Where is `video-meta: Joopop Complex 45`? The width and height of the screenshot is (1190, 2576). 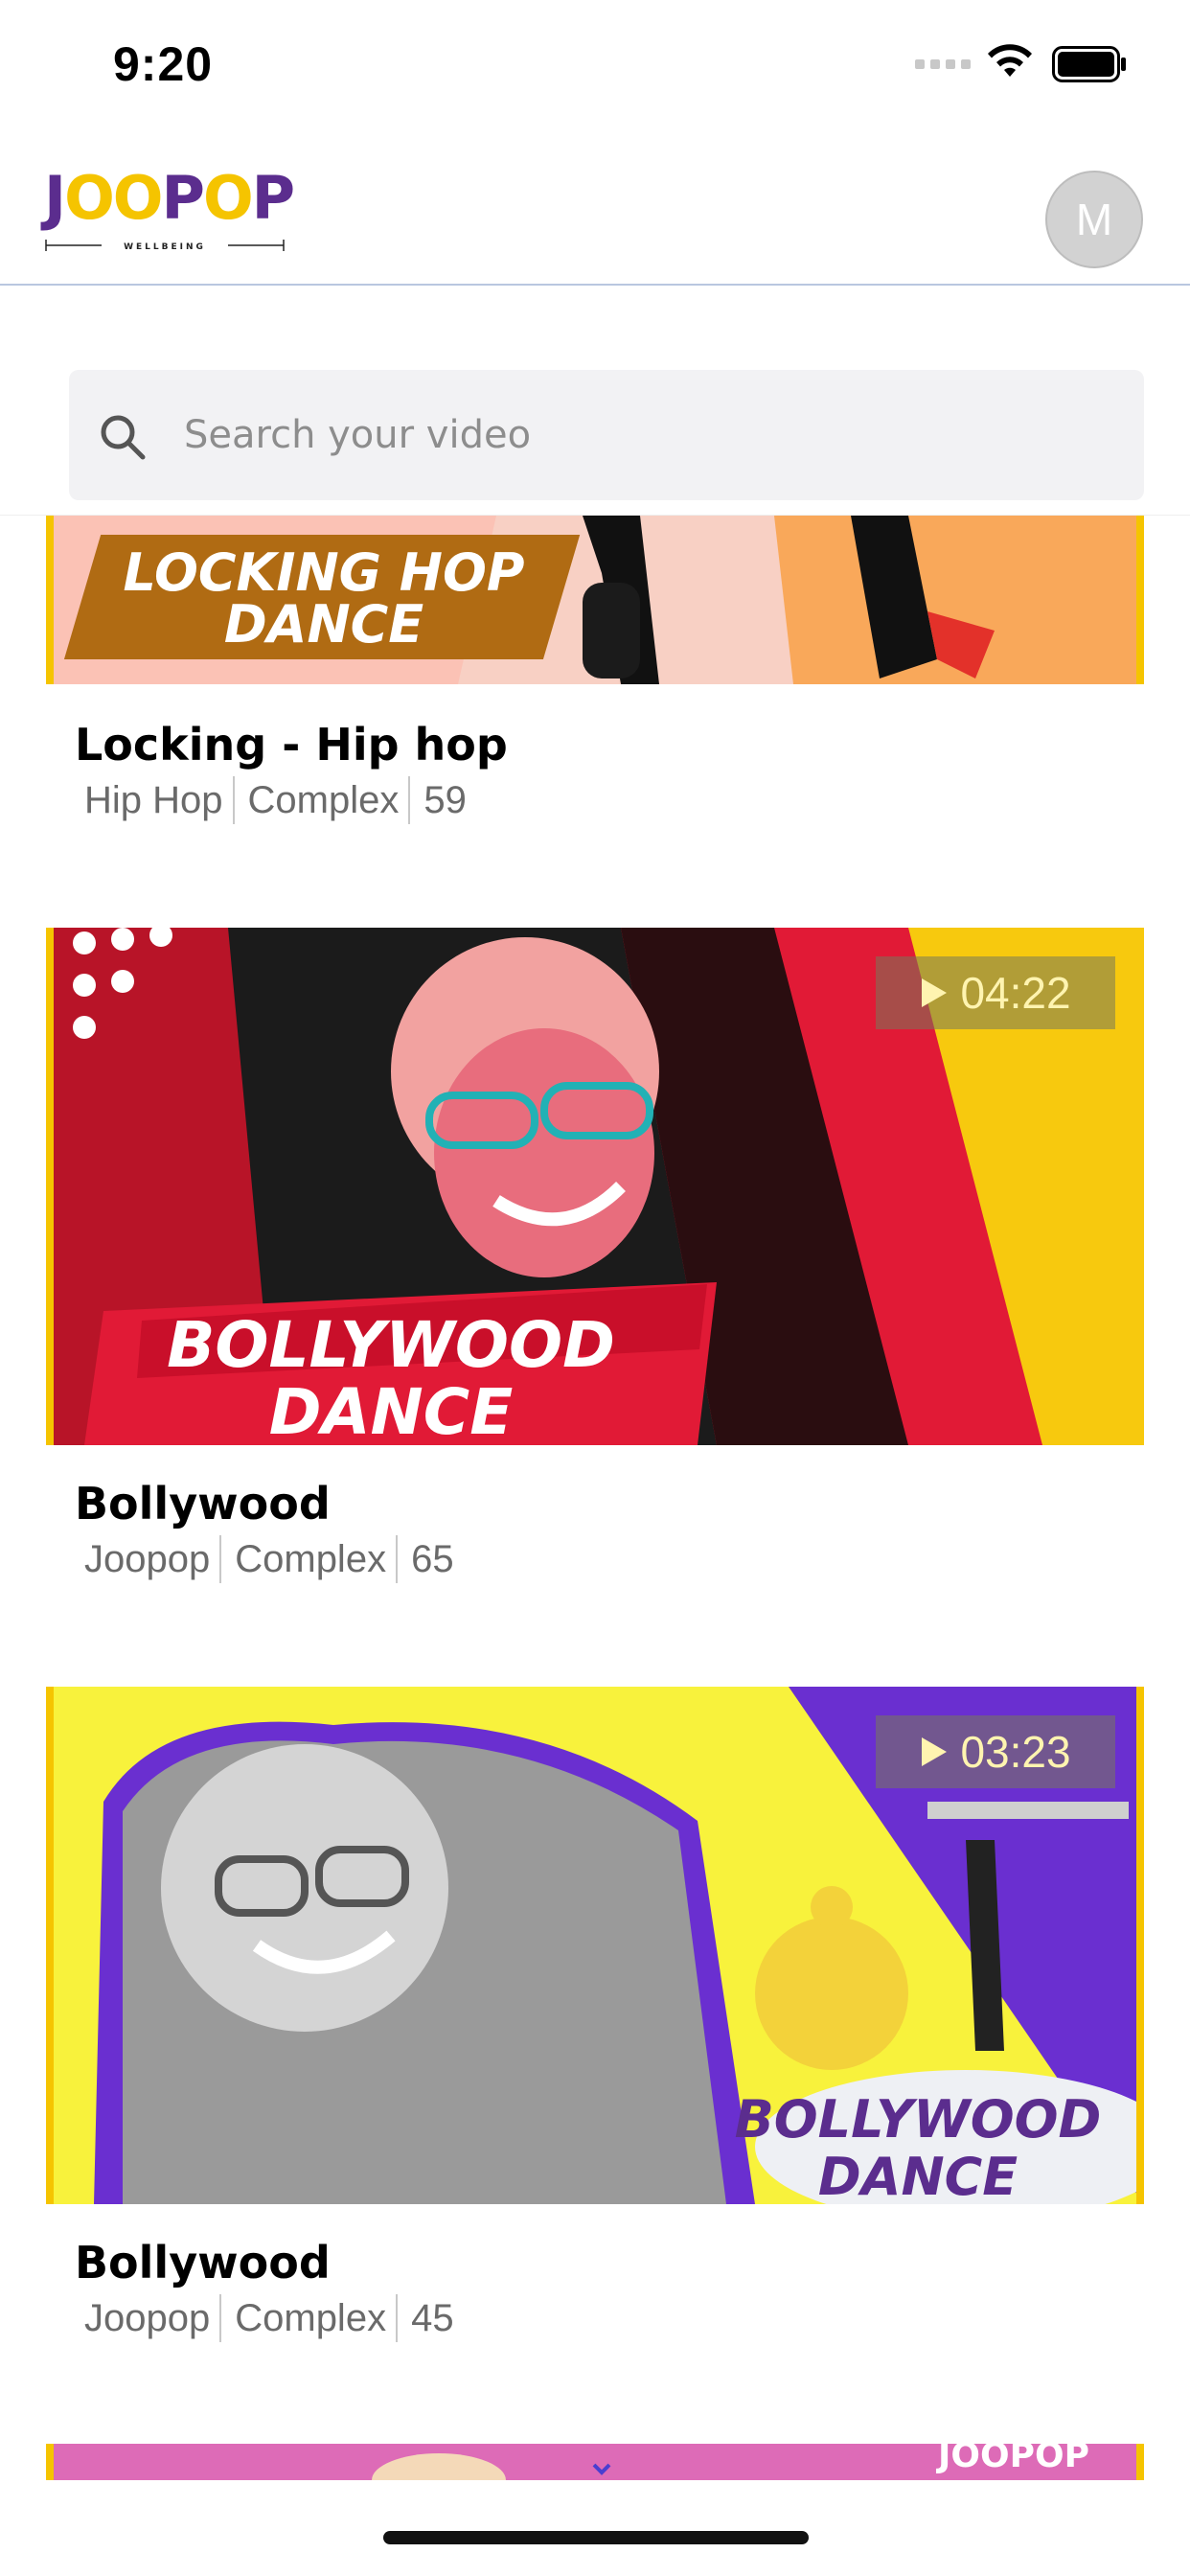 video-meta: Joopop Complex 45 is located at coordinates (269, 2318).